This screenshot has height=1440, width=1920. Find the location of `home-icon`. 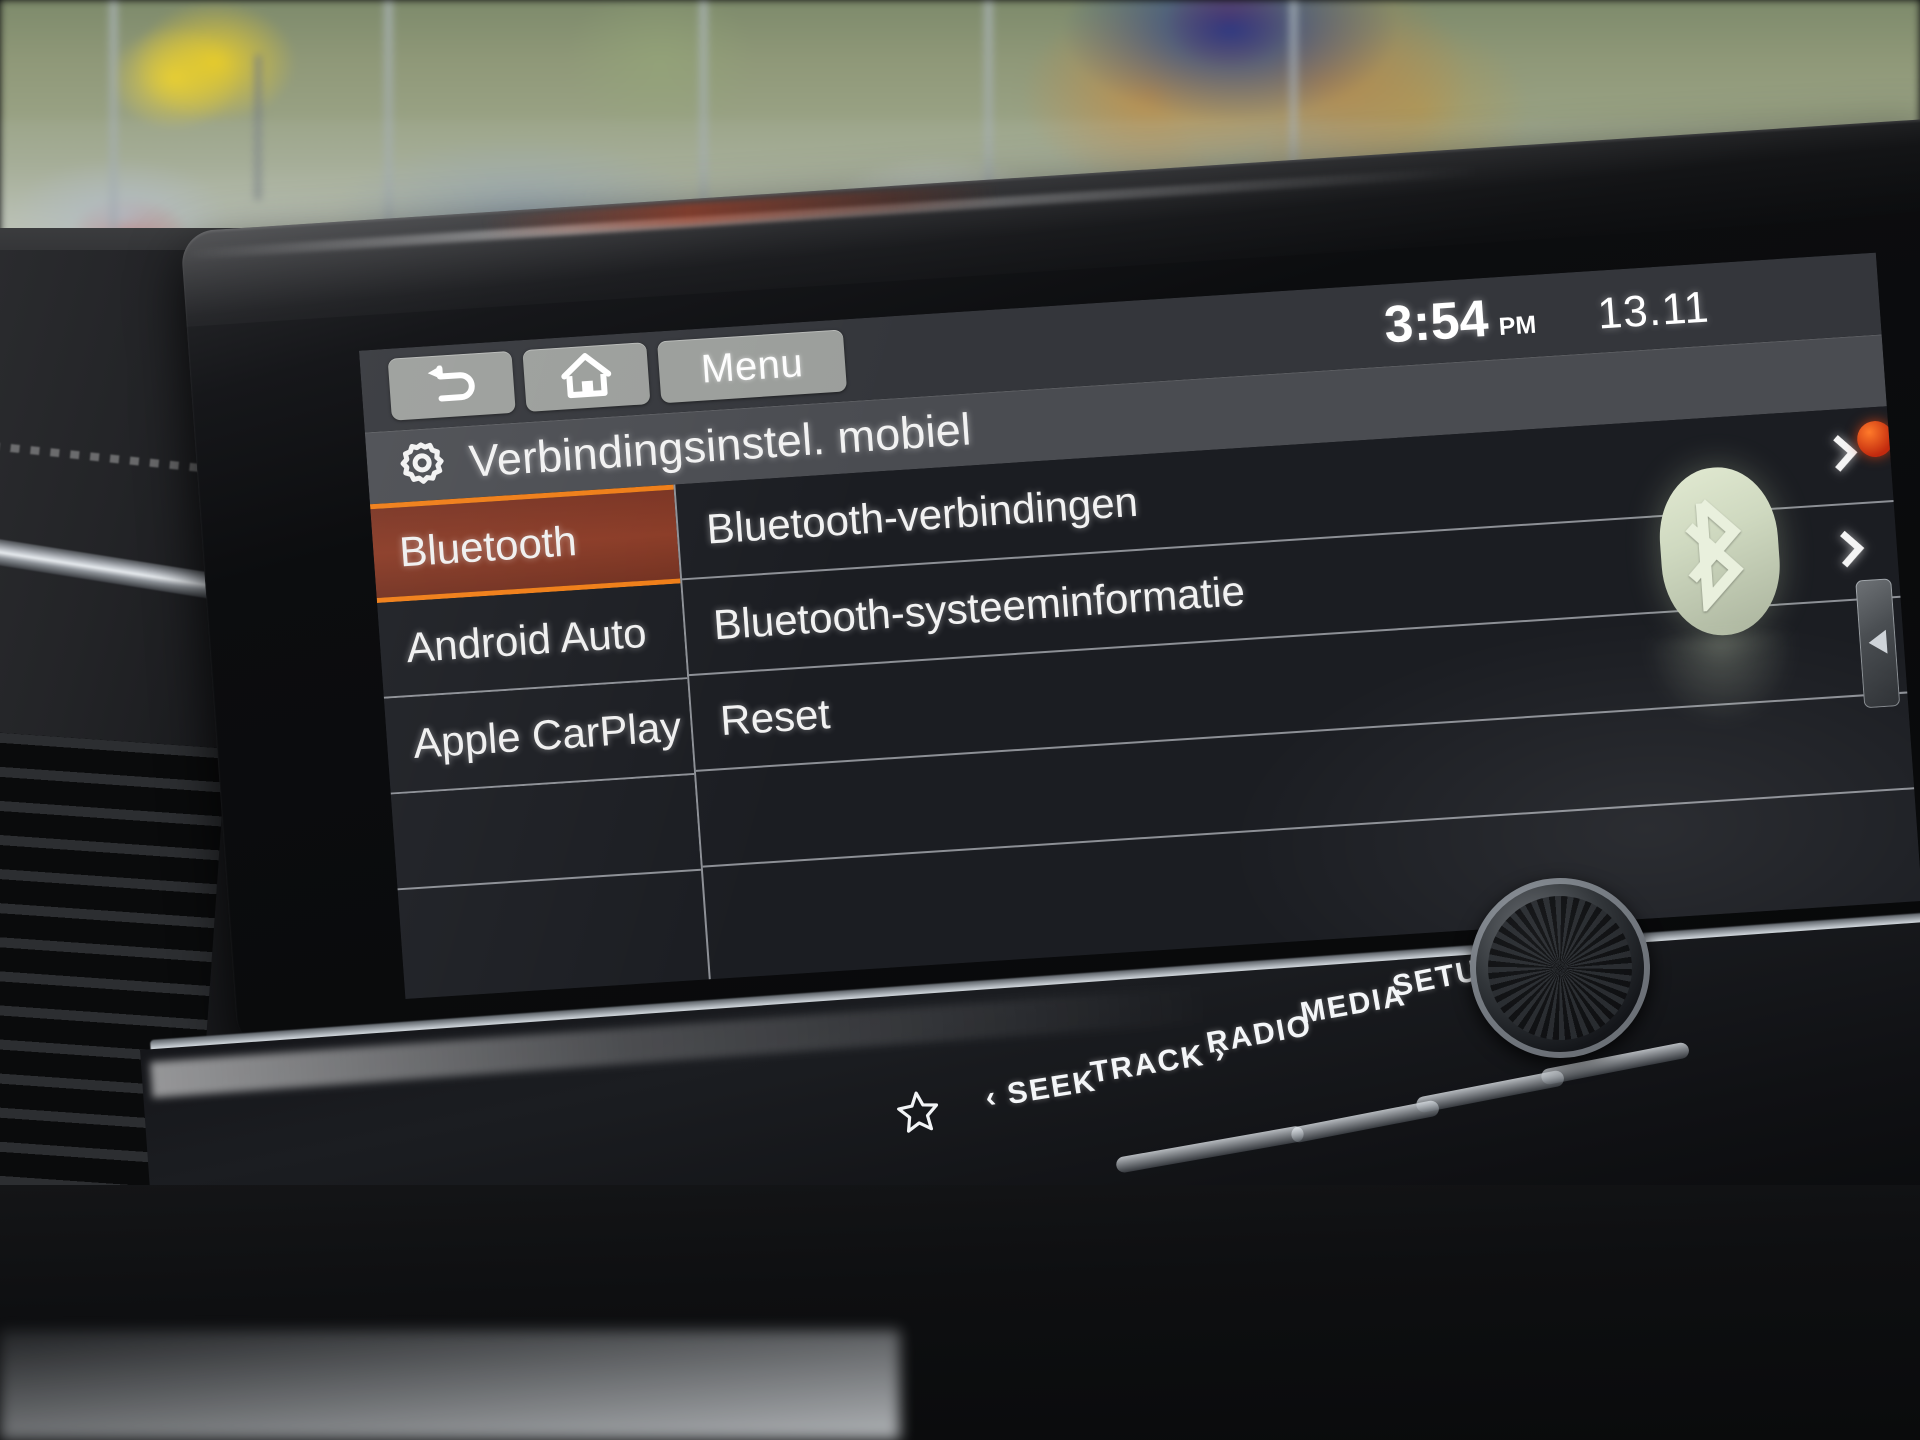

home-icon is located at coordinates (587, 377).